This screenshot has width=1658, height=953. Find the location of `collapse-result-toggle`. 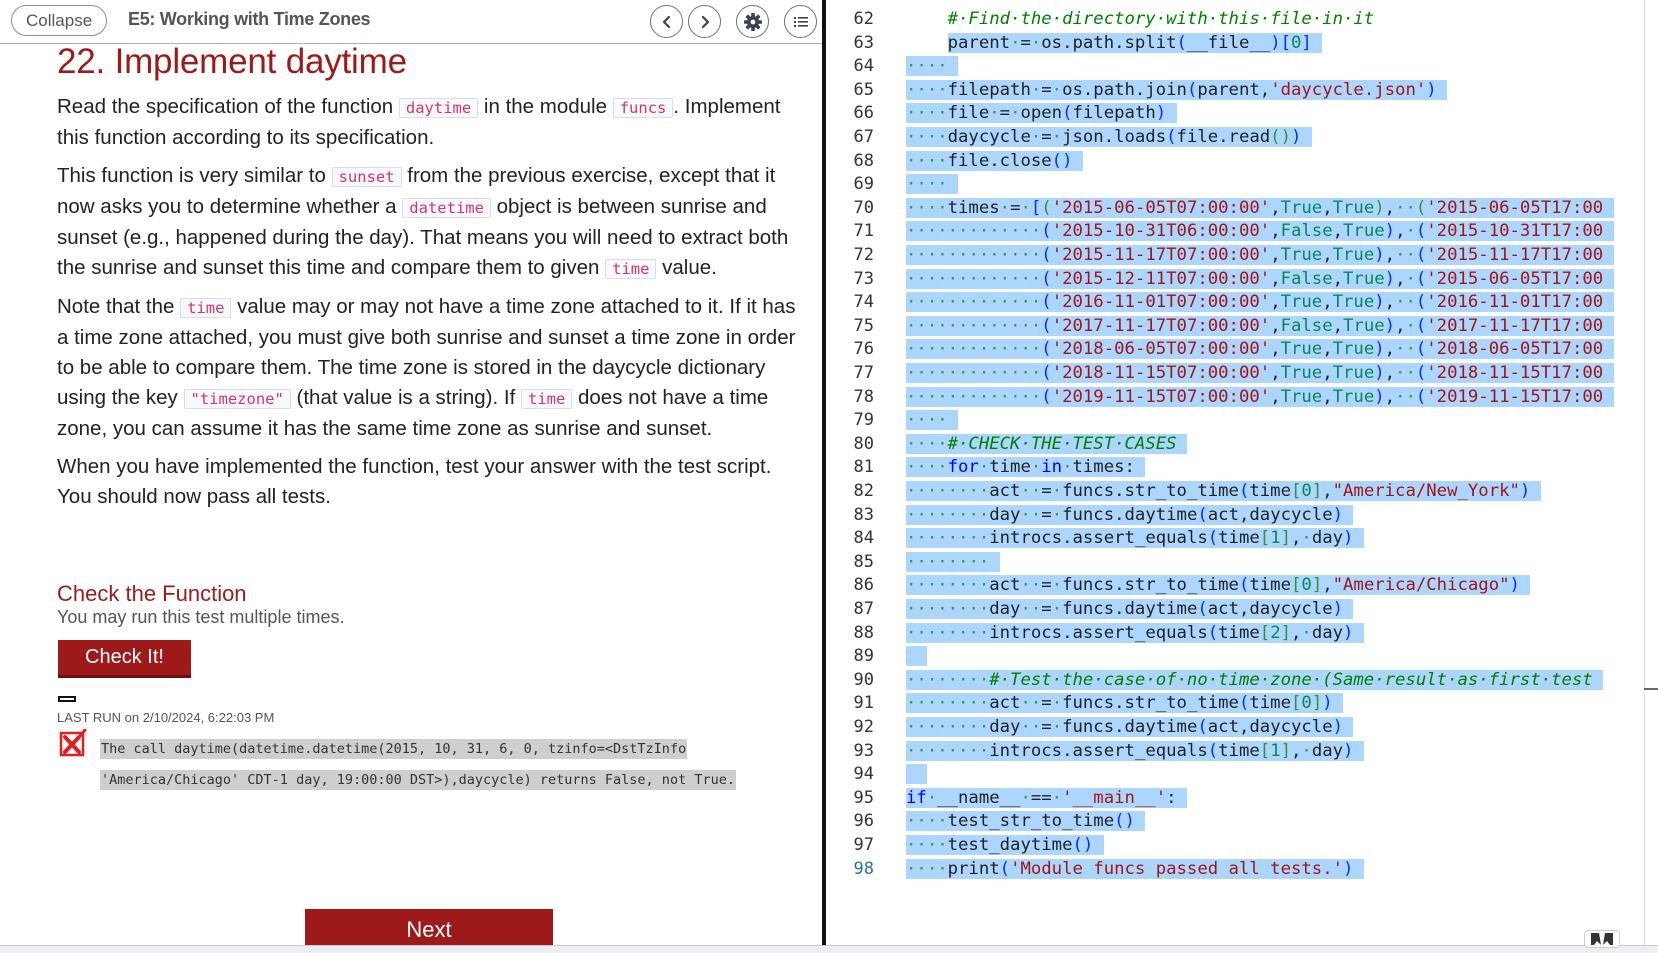

collapse-result-toggle is located at coordinates (67, 699).